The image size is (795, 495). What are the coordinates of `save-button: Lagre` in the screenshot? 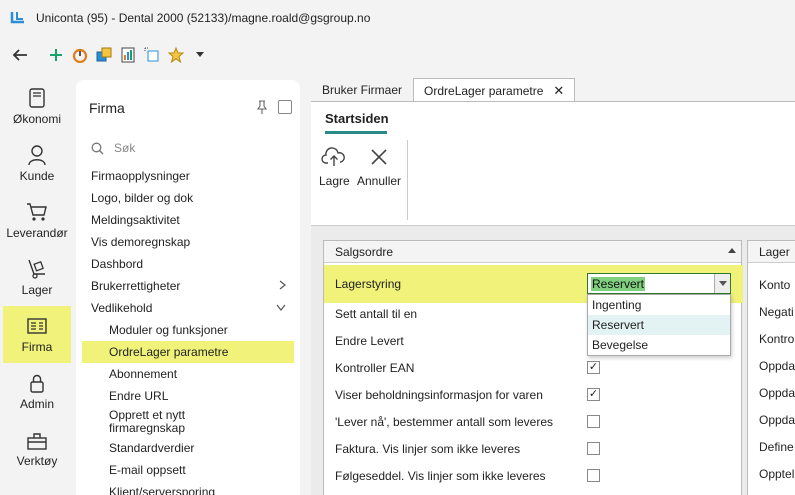 It's located at (334, 167).